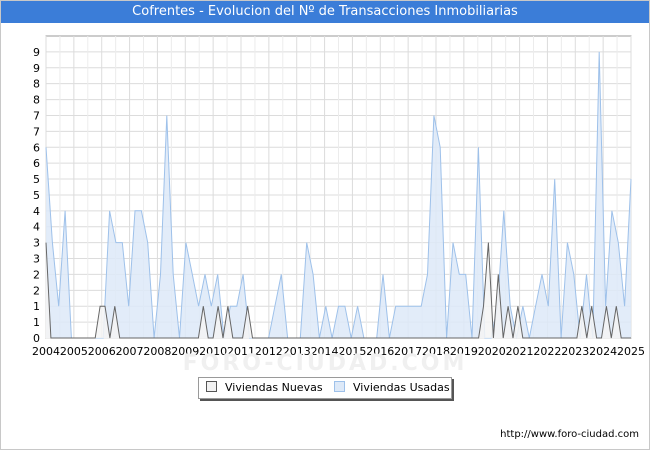 The height and width of the screenshot is (450, 650). I want to click on legend: Viviendas Nuevas Viviendas Usadas, so click(325, 388).